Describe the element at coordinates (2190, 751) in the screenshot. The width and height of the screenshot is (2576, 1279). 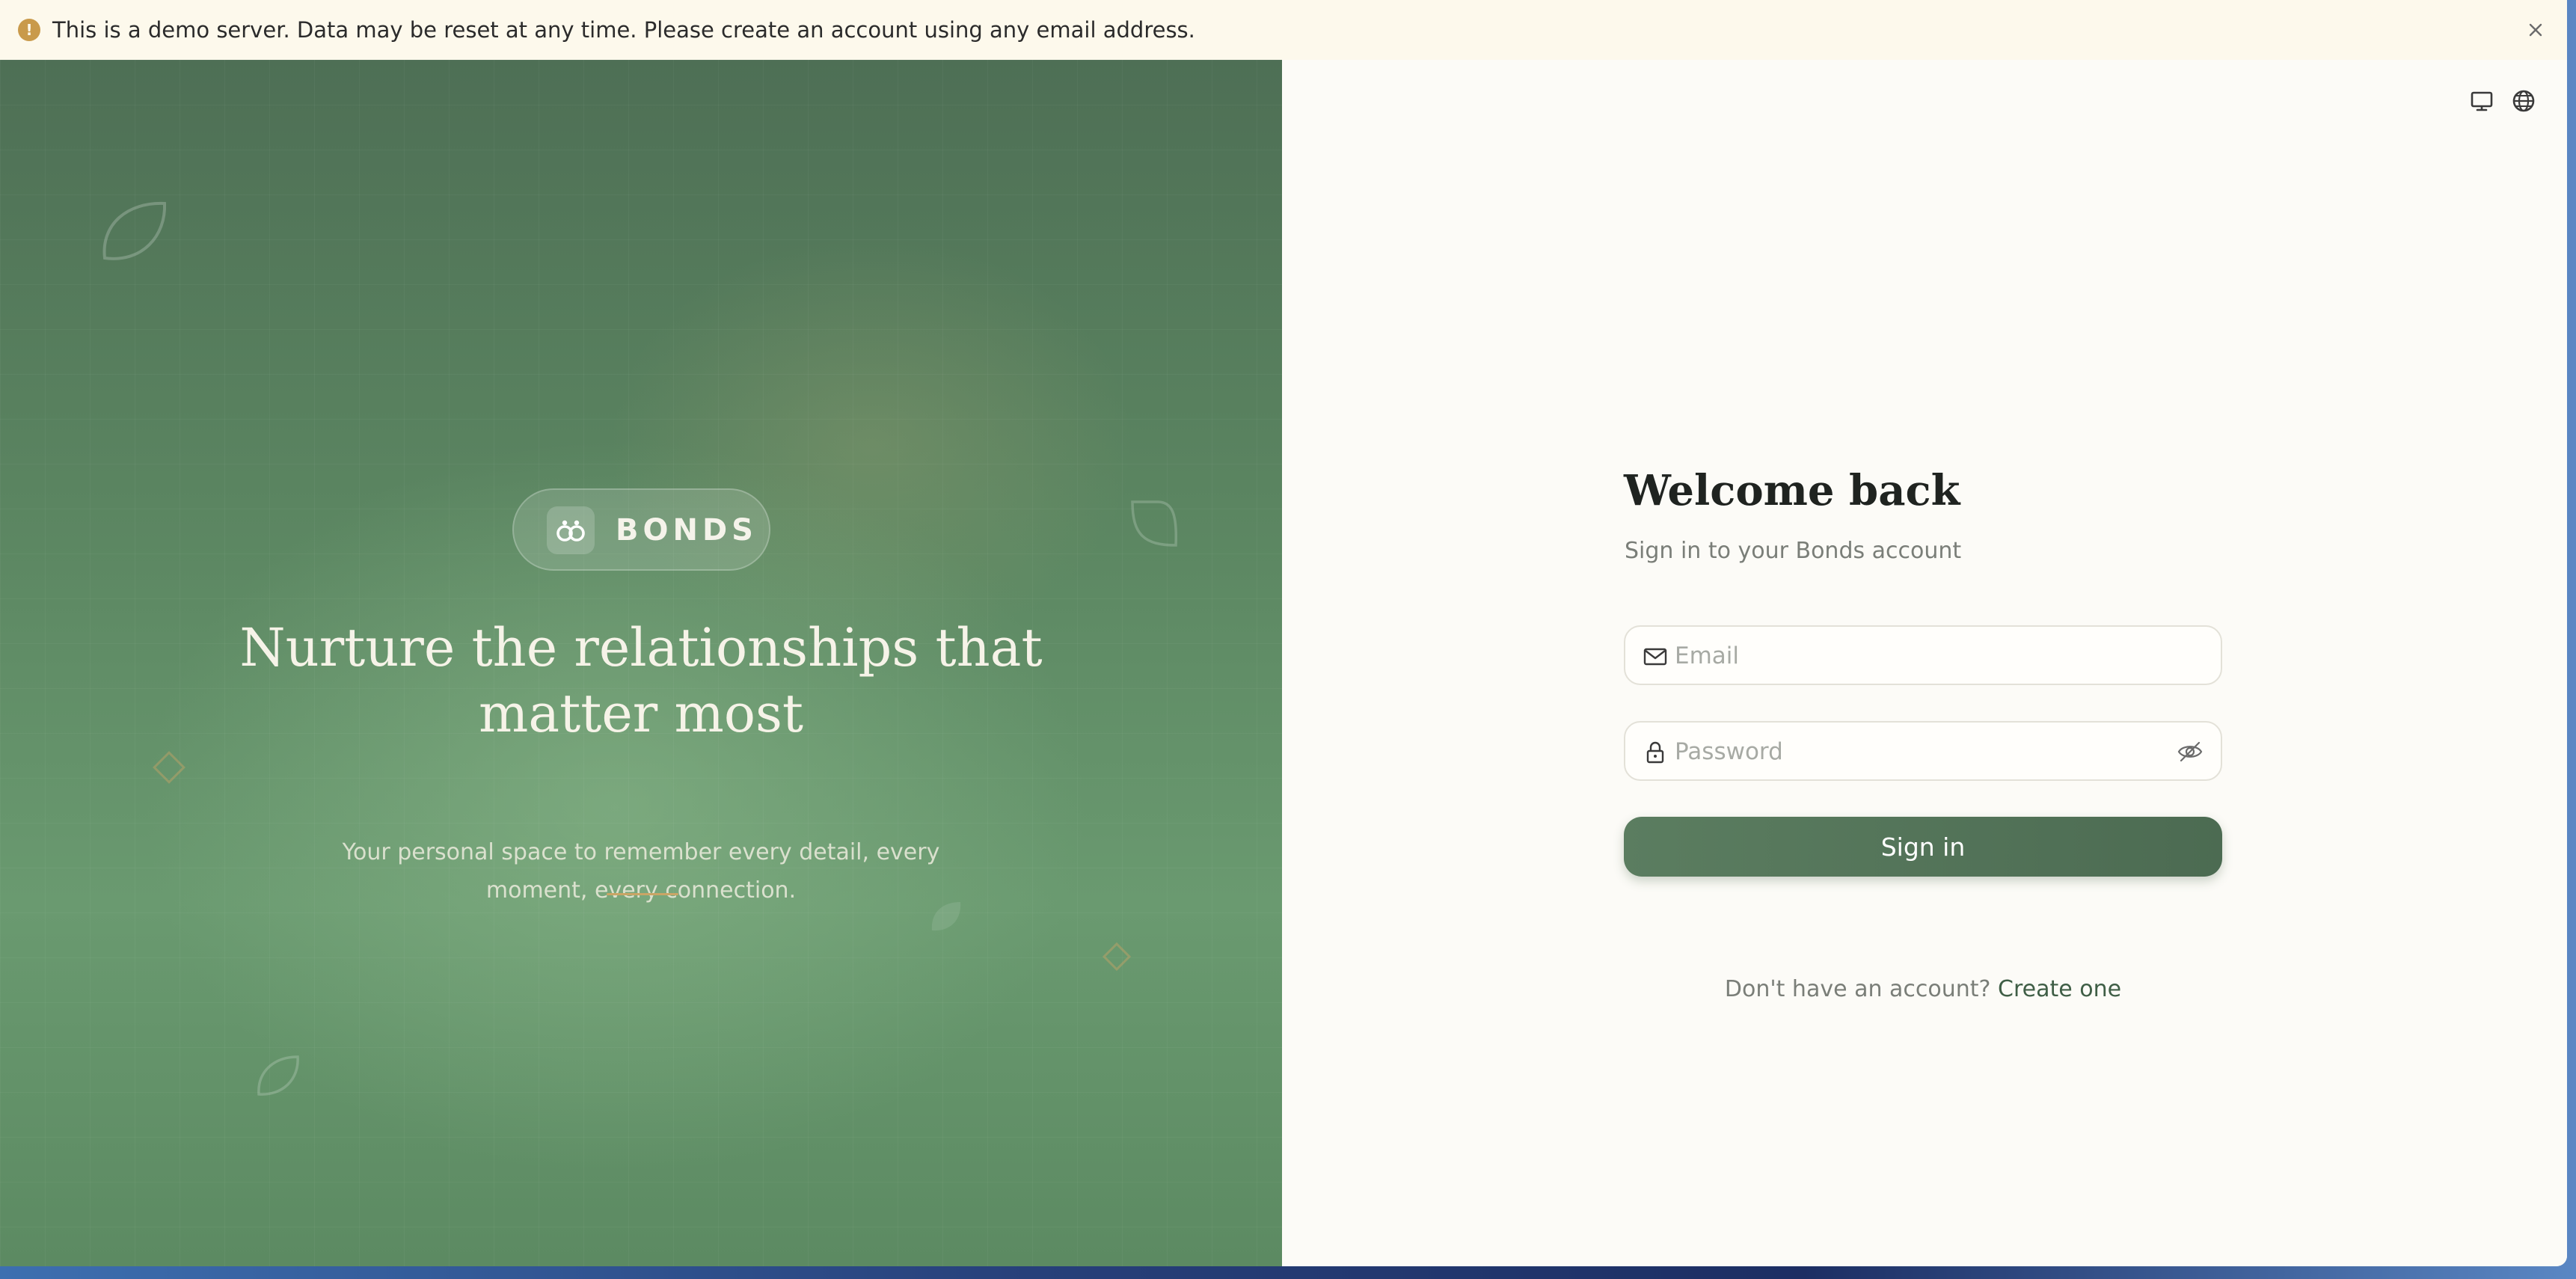
I see `eye-off-icon` at that location.